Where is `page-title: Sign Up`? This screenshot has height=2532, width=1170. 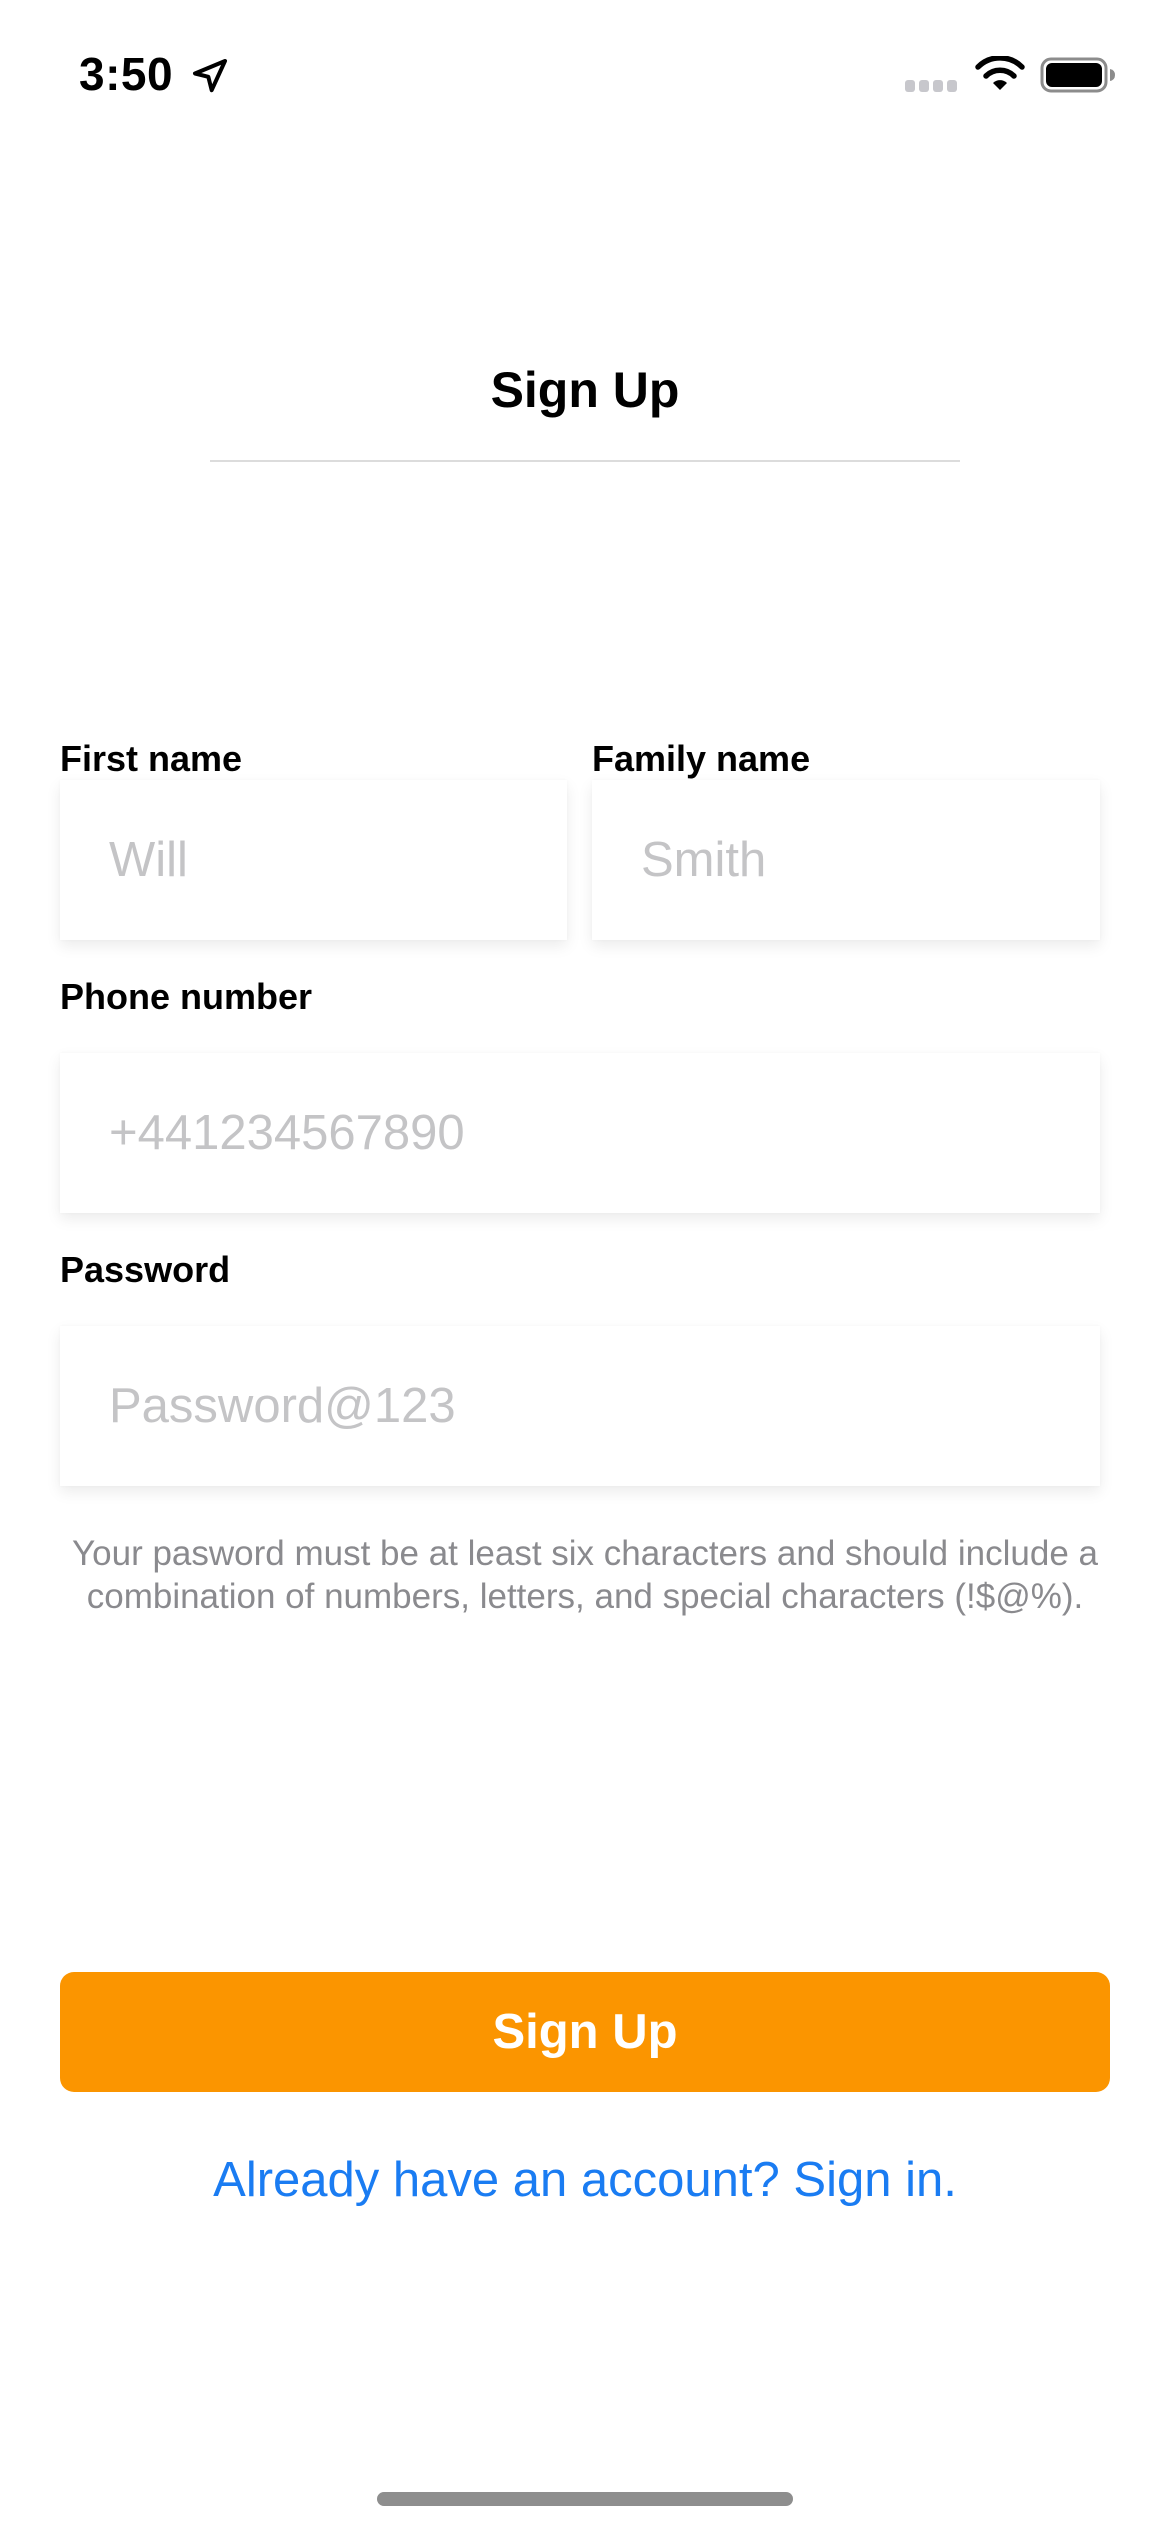 page-title: Sign Up is located at coordinates (585, 390).